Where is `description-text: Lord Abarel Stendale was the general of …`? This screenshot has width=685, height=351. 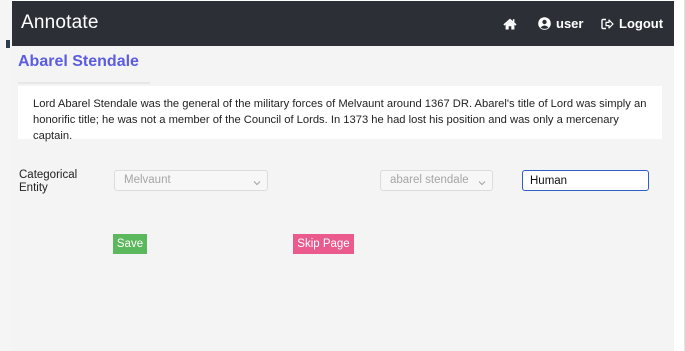 description-text: Lord Abarel Stendale was the general of … is located at coordinates (340, 120).